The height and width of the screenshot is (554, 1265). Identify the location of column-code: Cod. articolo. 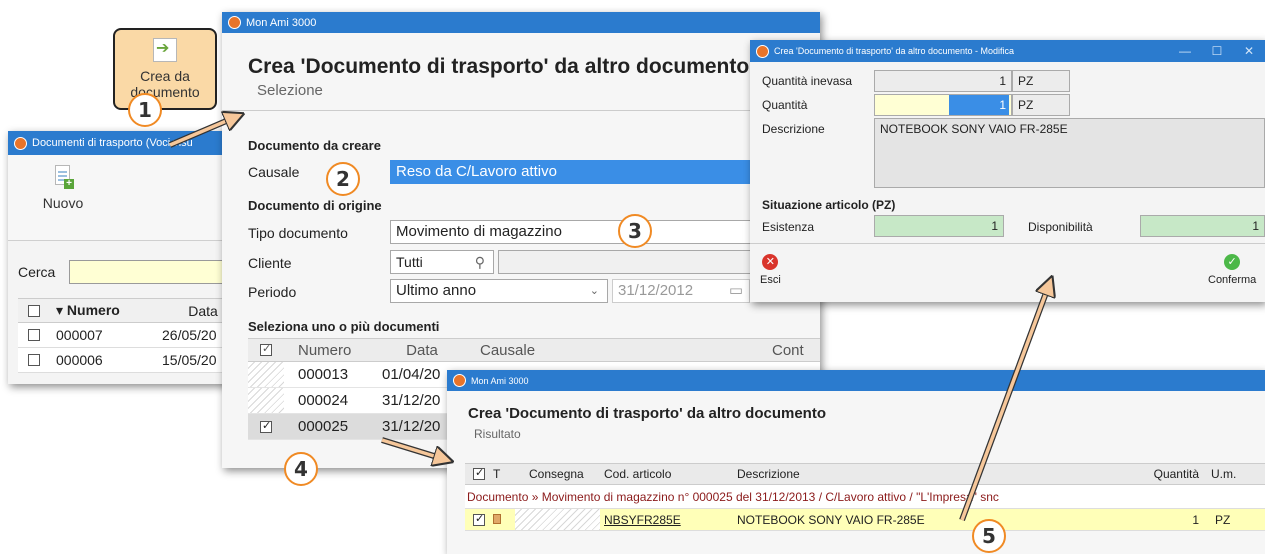
(667, 474).